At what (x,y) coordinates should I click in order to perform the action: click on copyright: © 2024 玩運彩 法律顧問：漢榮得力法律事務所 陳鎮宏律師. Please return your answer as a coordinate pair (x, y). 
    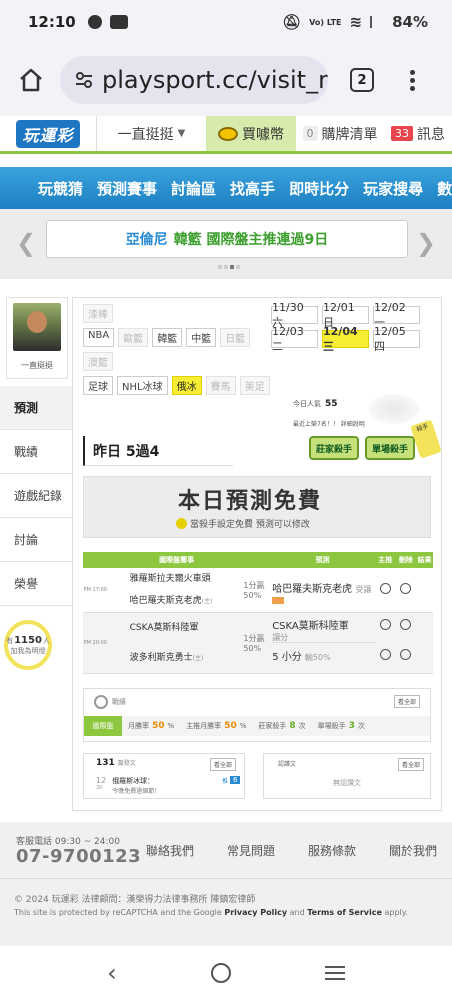
    Looking at the image, I should click on (135, 900).